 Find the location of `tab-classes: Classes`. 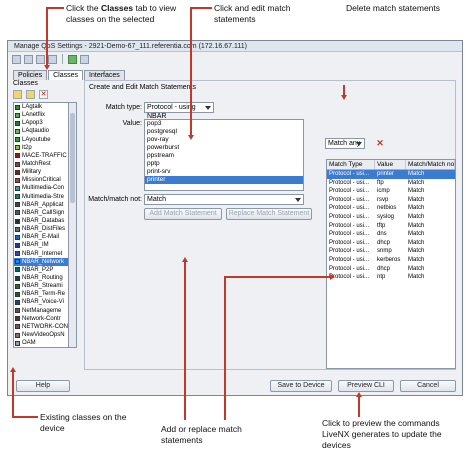

tab-classes: Classes is located at coordinates (66, 75).